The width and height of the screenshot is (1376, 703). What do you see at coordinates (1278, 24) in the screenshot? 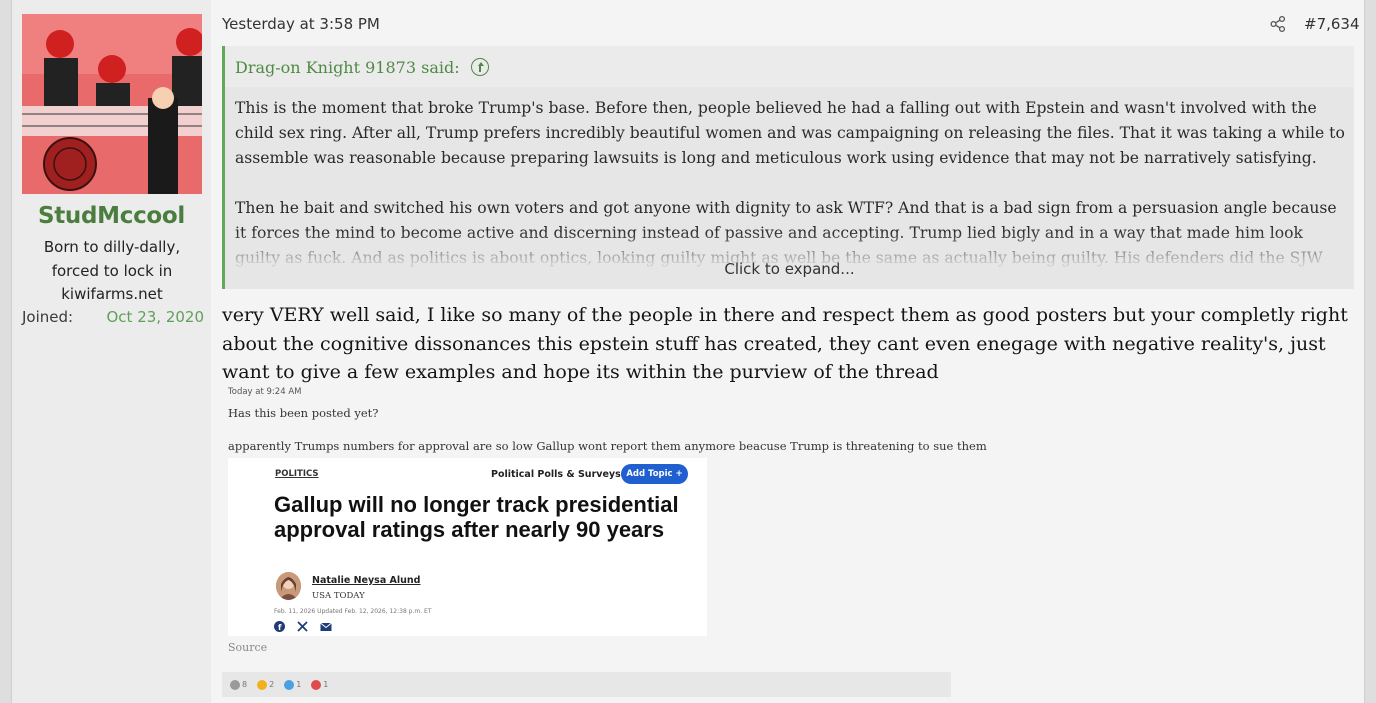
I see `share-icon` at bounding box center [1278, 24].